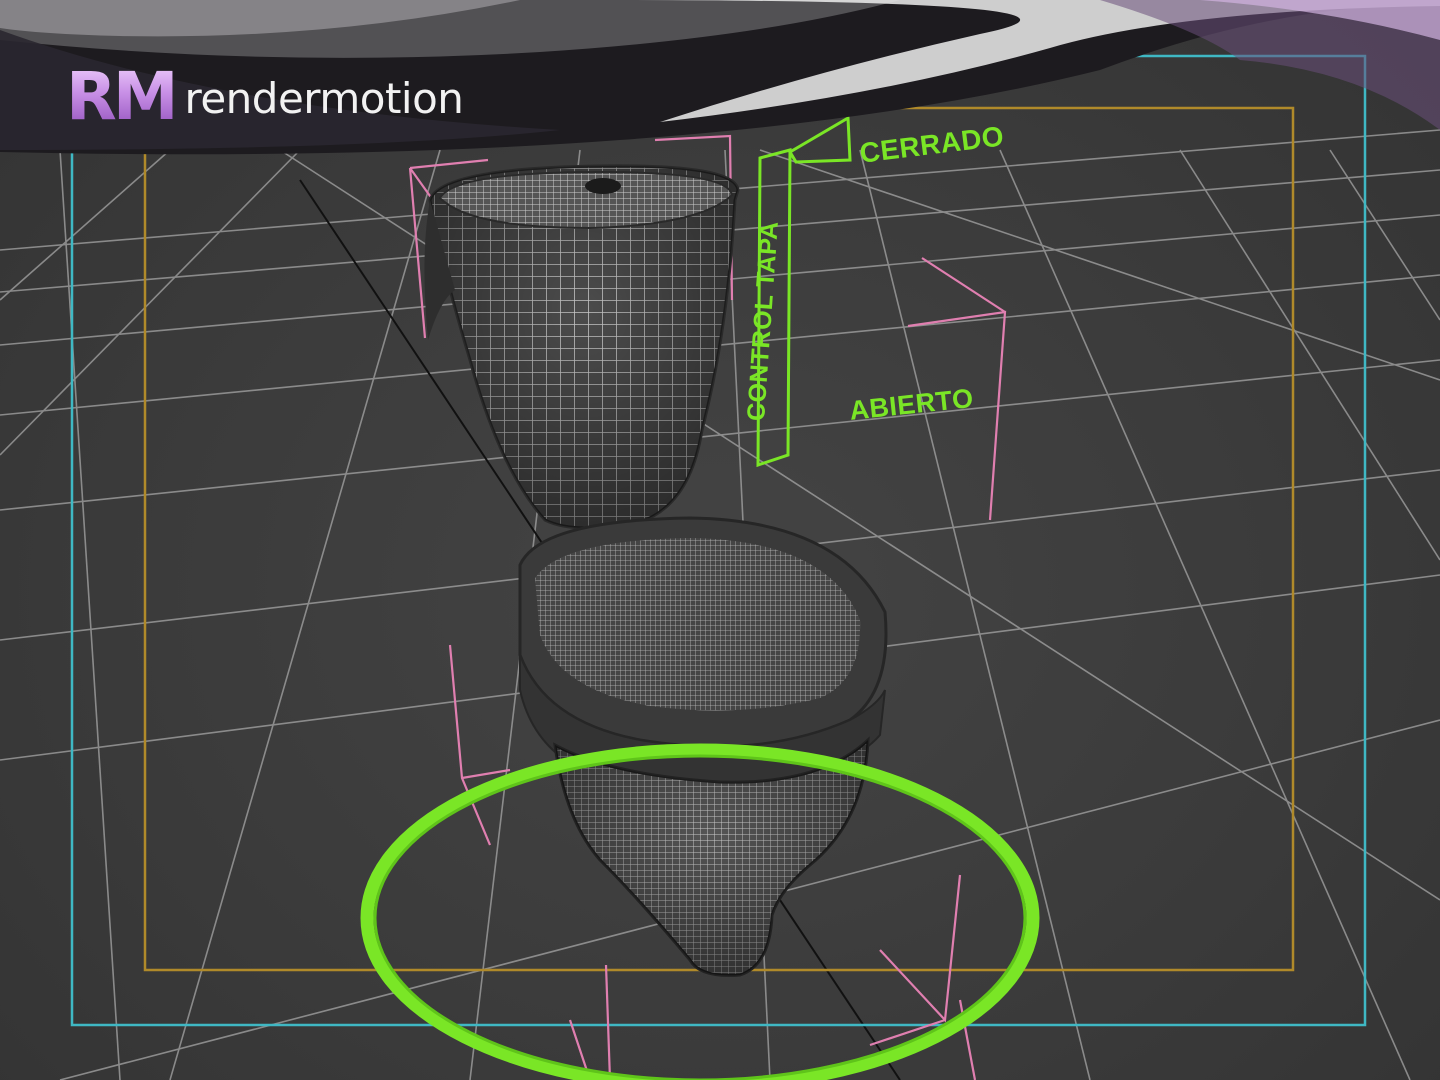  I want to click on logo-text: rendermotion, so click(324, 98).